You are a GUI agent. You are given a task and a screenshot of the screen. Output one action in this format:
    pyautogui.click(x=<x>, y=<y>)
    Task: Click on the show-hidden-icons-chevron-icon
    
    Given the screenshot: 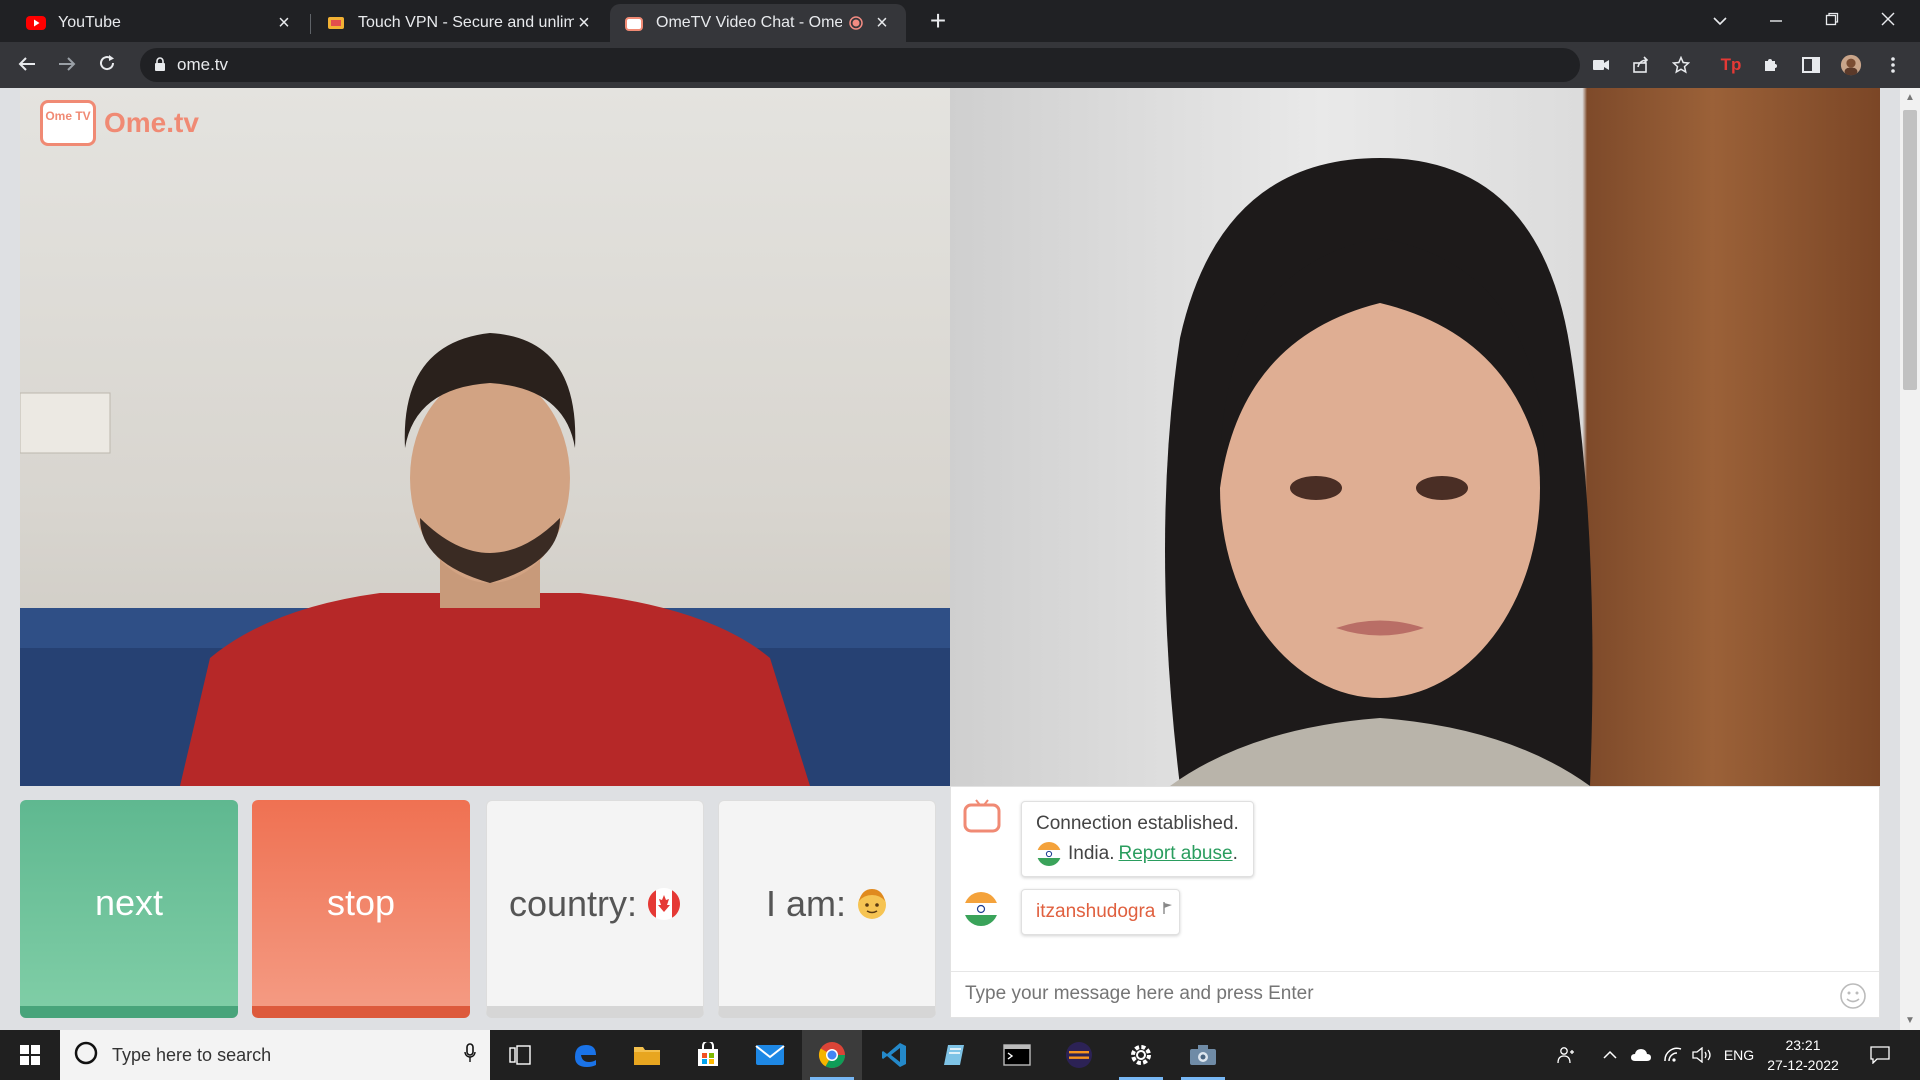 What is the action you would take?
    pyautogui.click(x=1610, y=1055)
    